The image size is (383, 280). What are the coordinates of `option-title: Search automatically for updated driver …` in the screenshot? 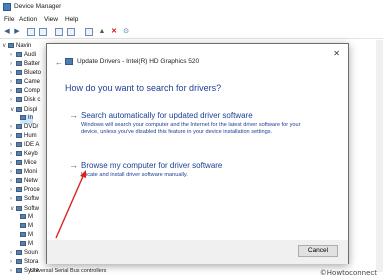 It's located at (167, 115).